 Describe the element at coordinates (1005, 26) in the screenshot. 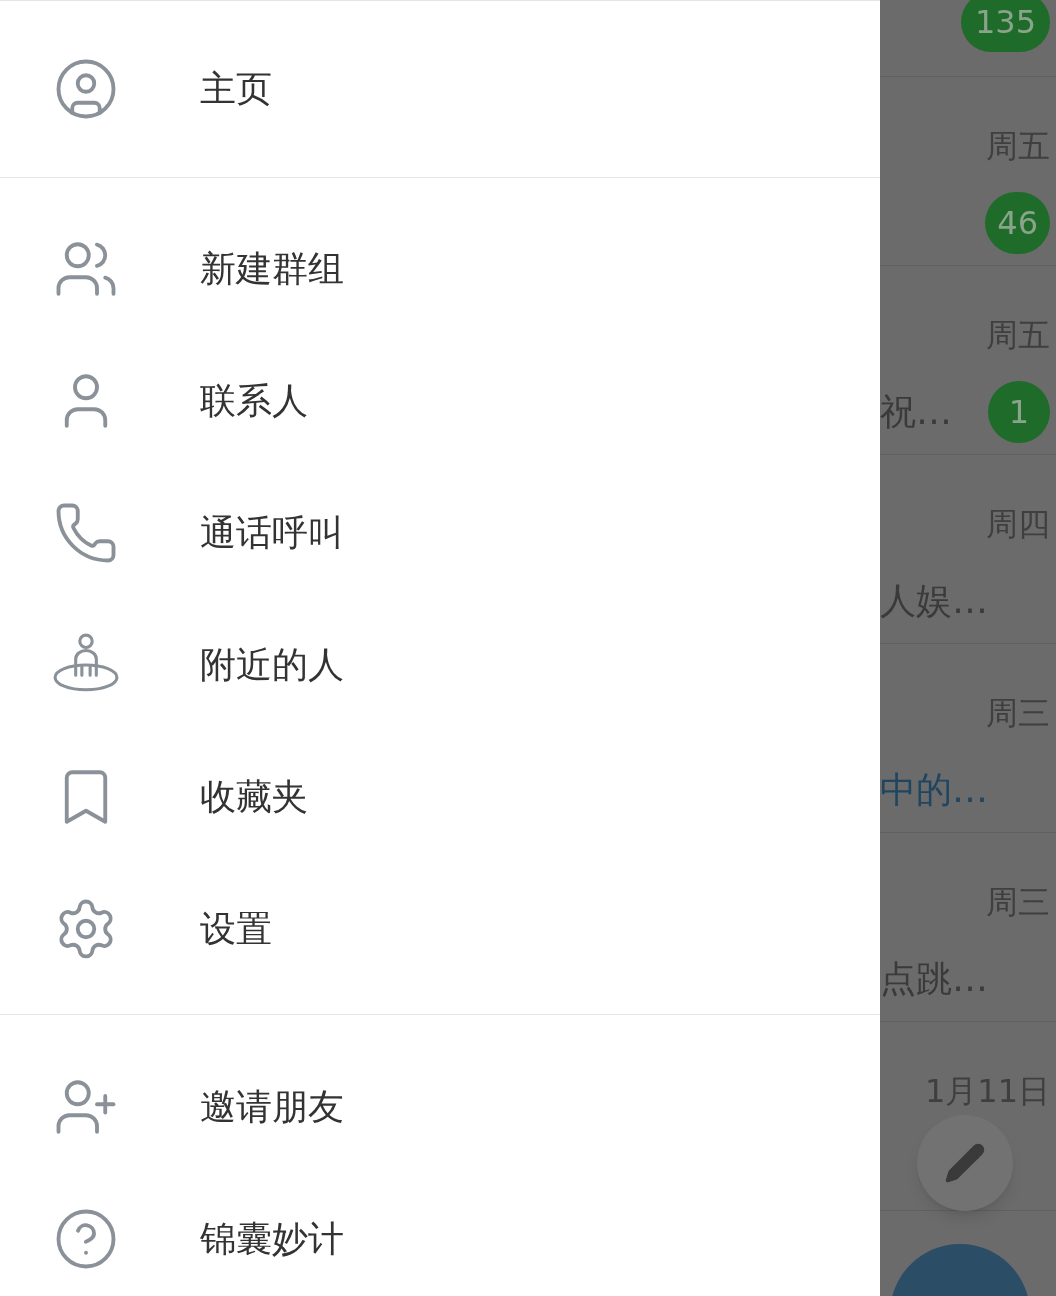

I see `unread-badge: 135` at that location.